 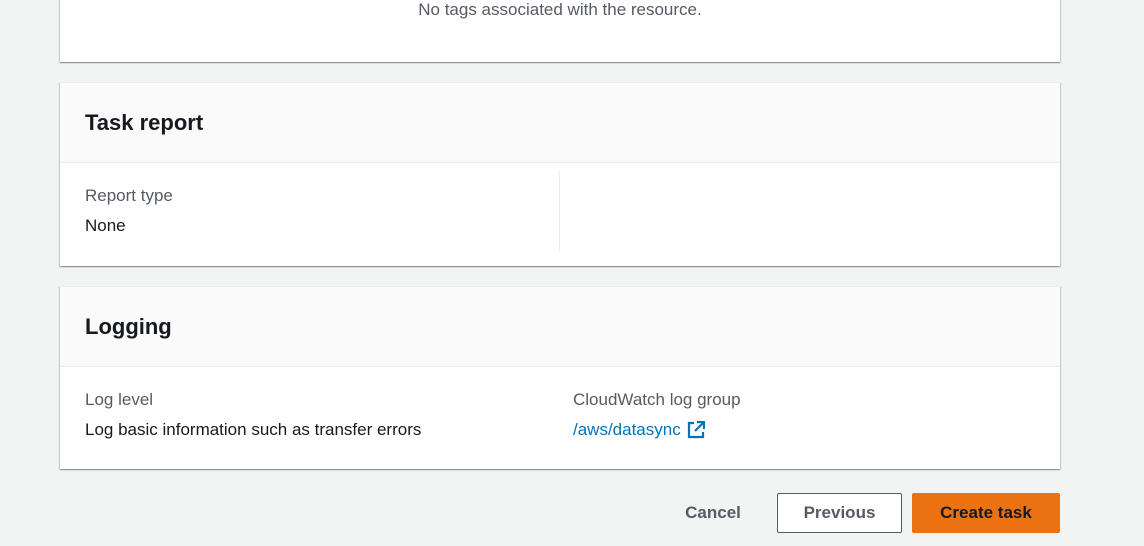 What do you see at coordinates (696, 429) in the screenshot?
I see `external-link-icon` at bounding box center [696, 429].